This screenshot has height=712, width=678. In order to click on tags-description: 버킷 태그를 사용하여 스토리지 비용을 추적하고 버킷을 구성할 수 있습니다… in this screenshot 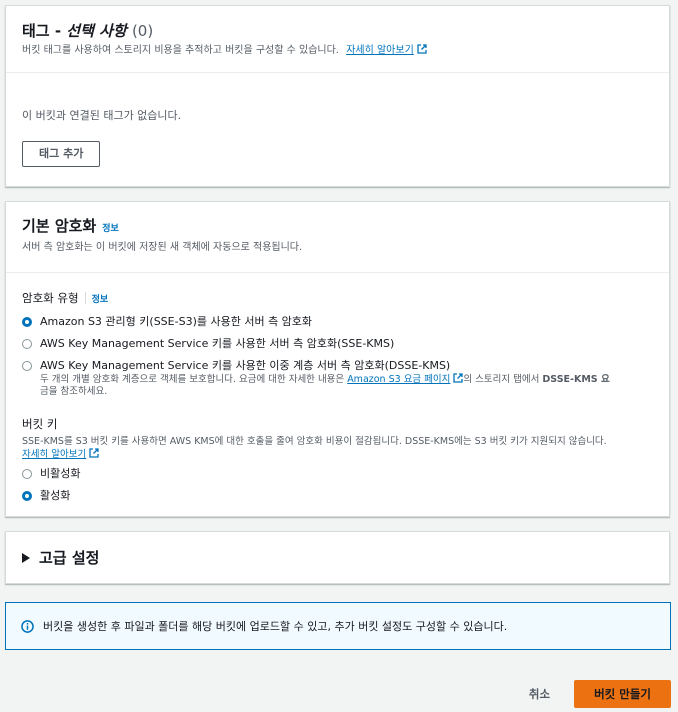, I will do `click(337, 51)`.